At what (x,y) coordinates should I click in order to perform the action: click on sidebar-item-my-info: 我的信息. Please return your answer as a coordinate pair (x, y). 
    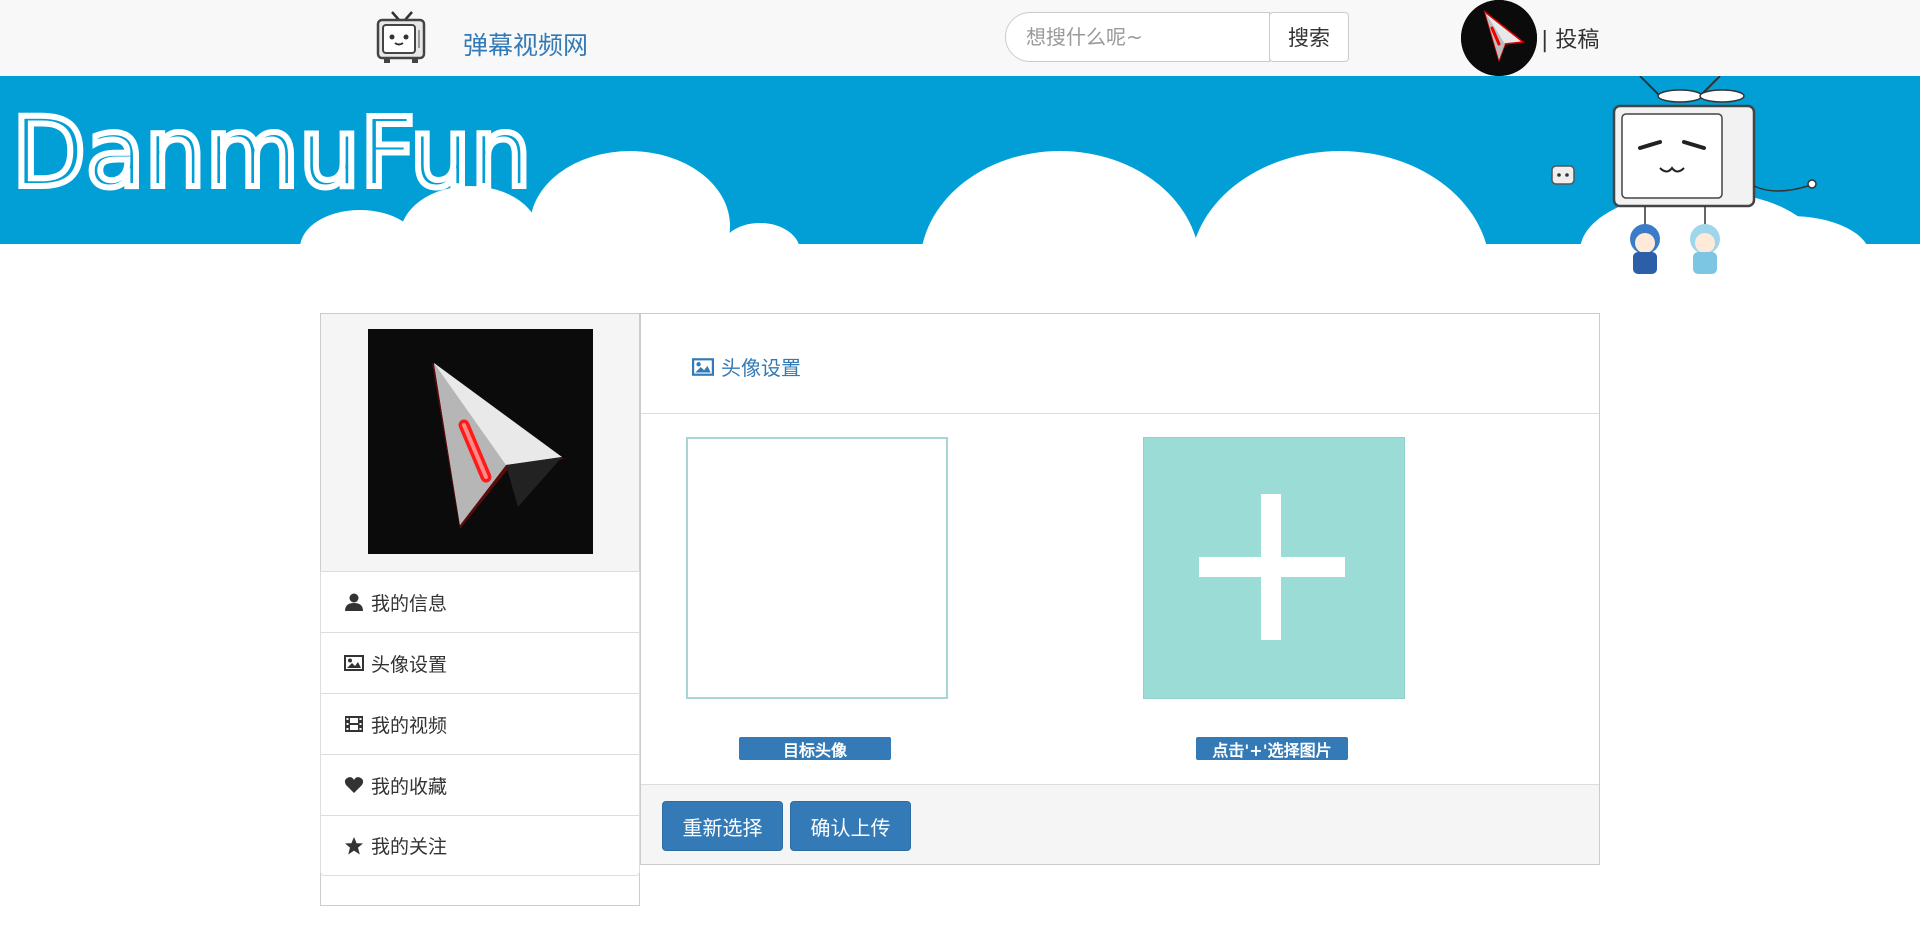
    Looking at the image, I should click on (480, 601).